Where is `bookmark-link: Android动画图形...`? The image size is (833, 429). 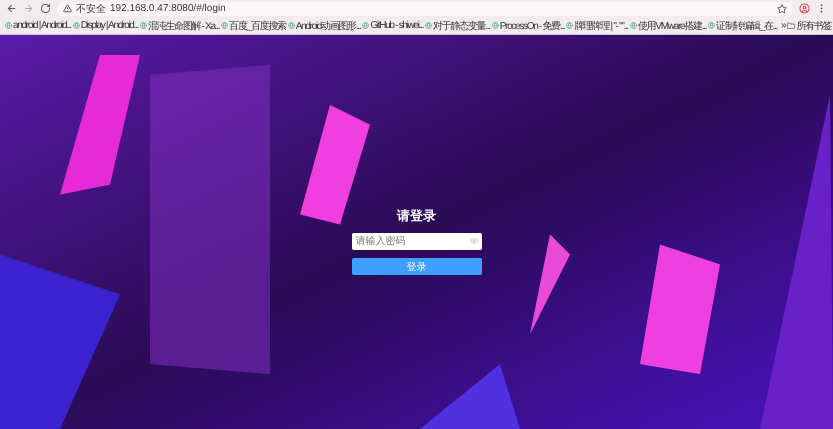
bookmark-link: Android动画图形... is located at coordinates (324, 25).